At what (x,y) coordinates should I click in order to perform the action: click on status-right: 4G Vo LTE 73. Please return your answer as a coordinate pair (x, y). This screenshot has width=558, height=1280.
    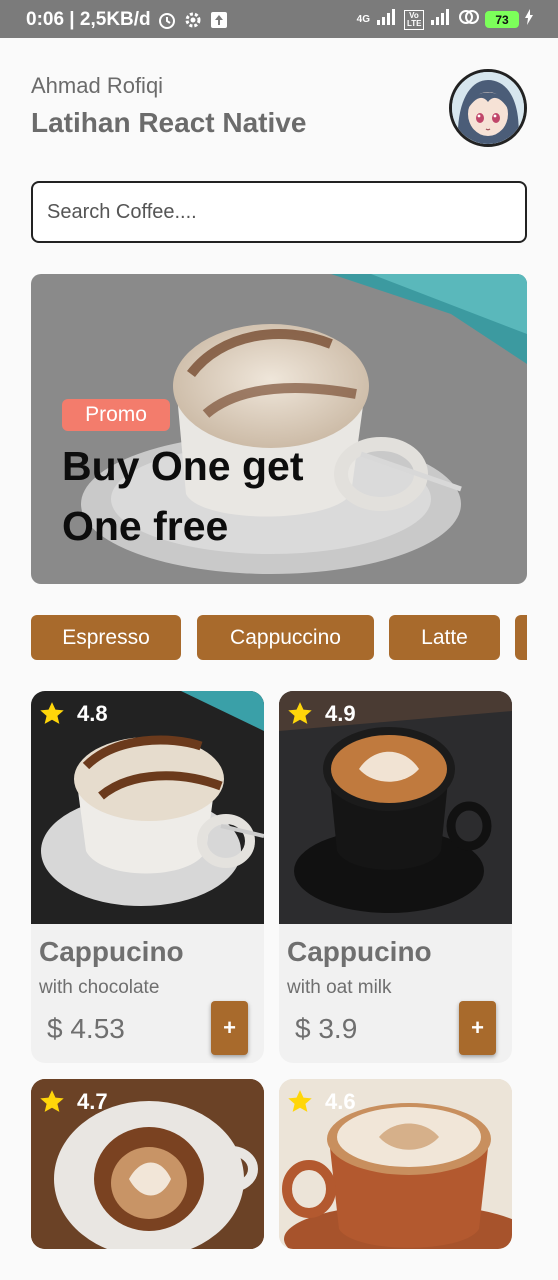
    Looking at the image, I should click on (445, 19).